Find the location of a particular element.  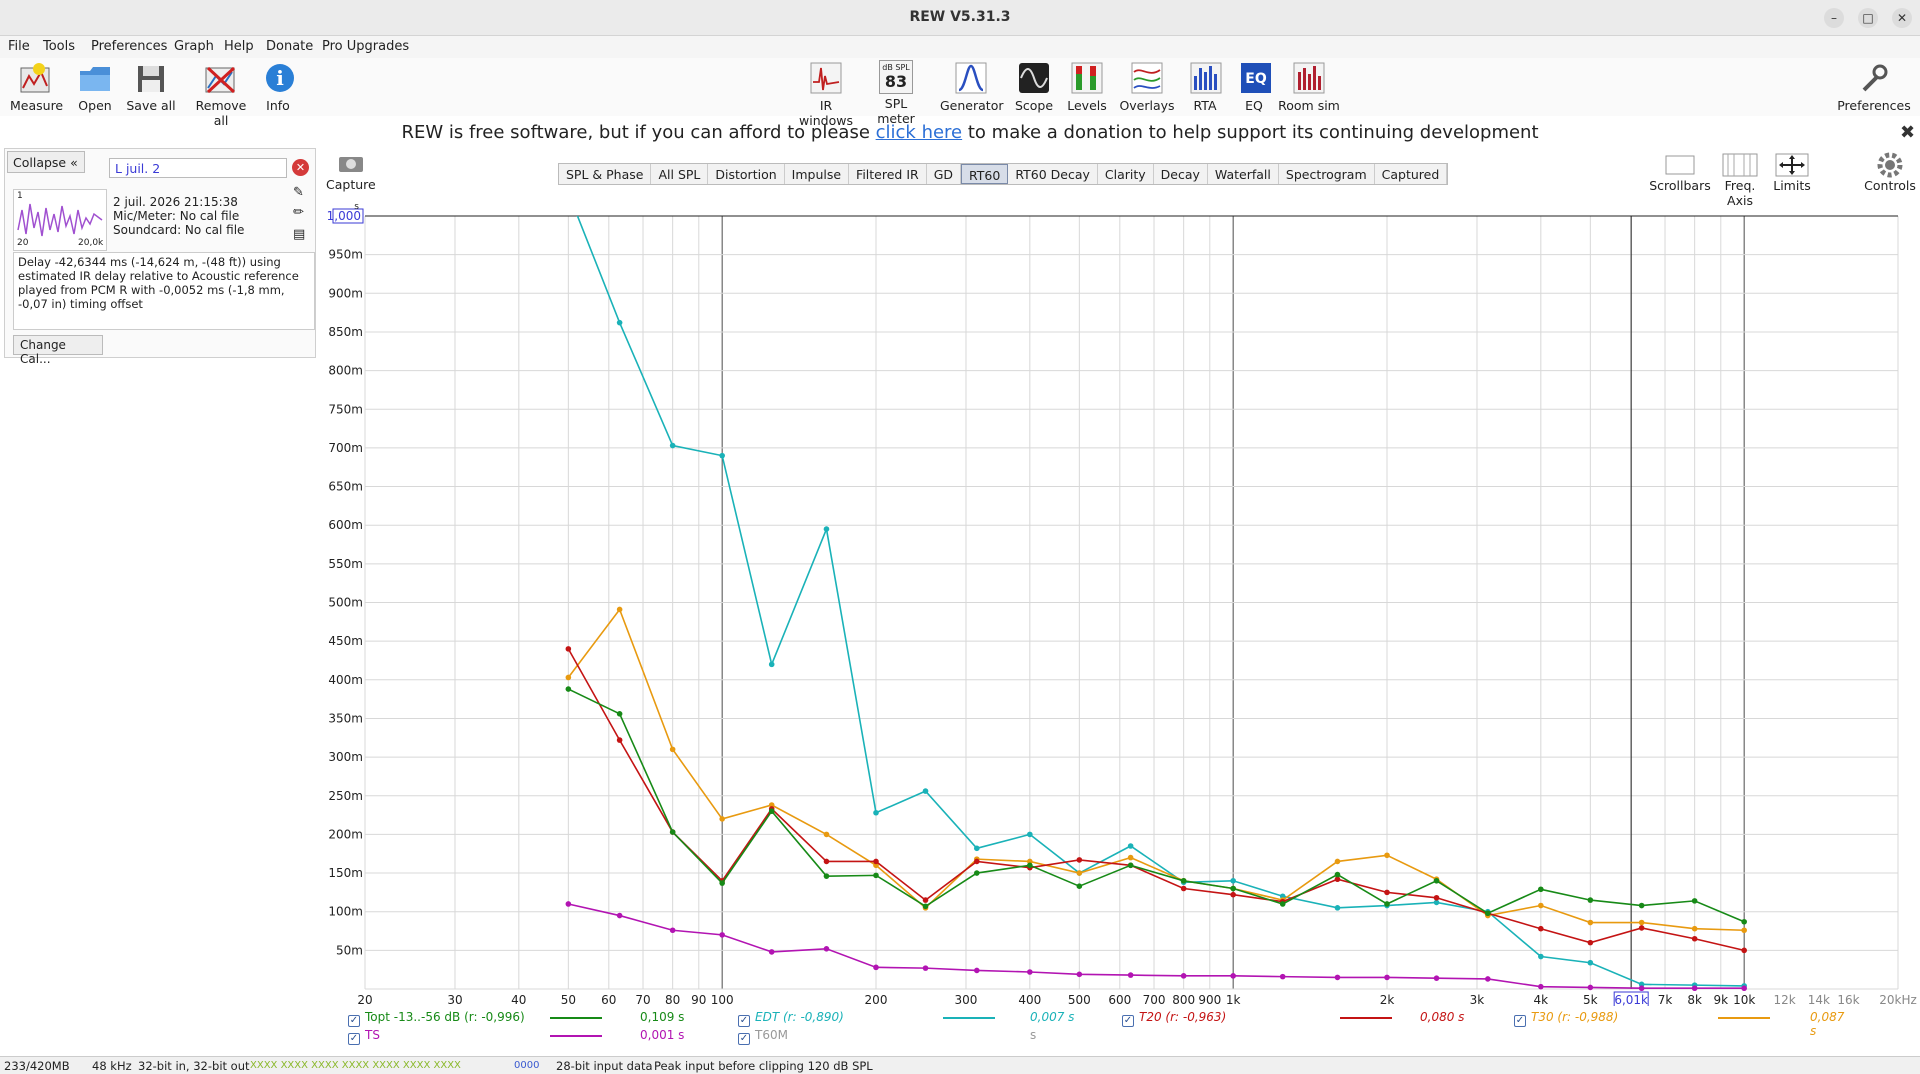

measure-button: Measure is located at coordinates (36, 86).